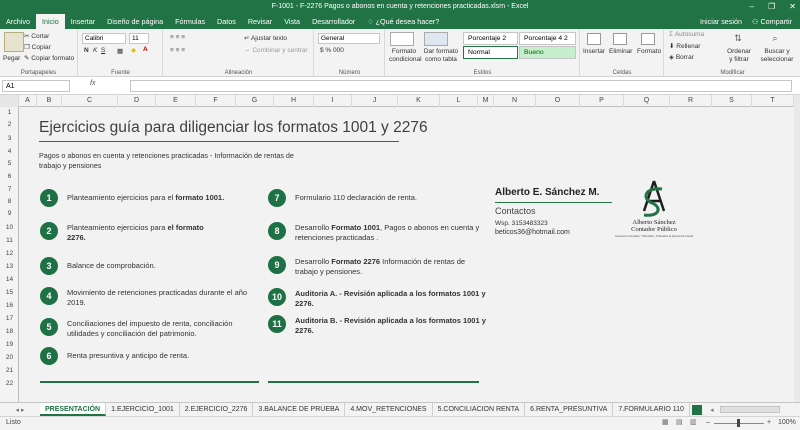 The width and height of the screenshot is (800, 430). Describe the element at coordinates (36, 36) in the screenshot. I see `cut-button: ✂ Cortar` at that location.